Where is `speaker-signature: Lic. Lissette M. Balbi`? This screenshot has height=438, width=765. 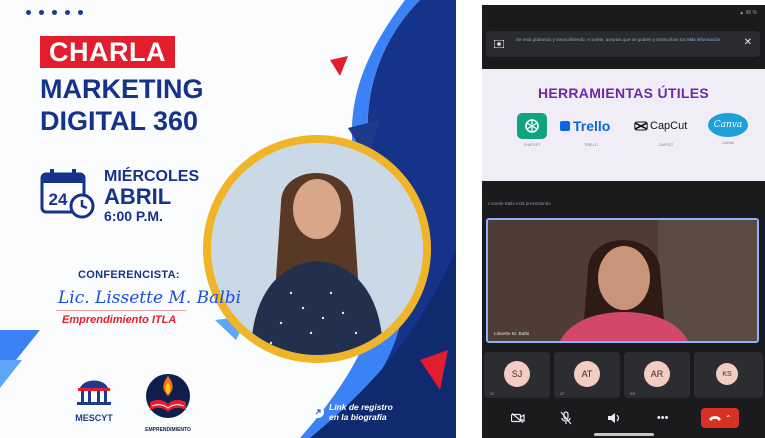
speaker-signature: Lic. Lissette M. Balbi is located at coordinates (150, 298).